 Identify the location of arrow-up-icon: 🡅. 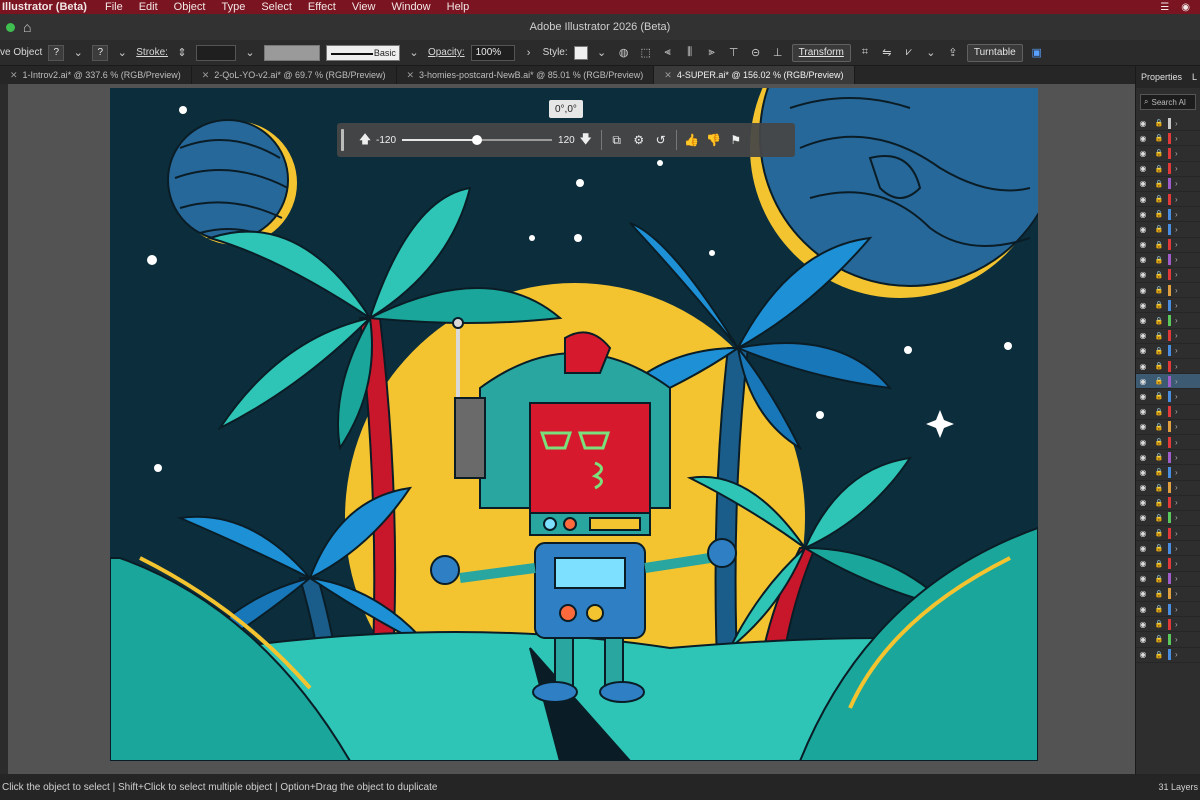
(365, 140).